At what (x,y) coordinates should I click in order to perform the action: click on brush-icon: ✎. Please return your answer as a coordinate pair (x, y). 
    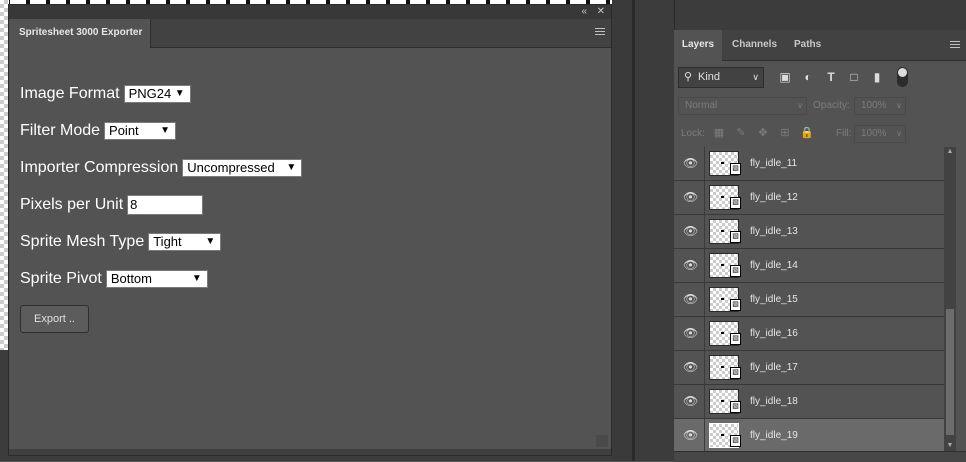
    Looking at the image, I should click on (741, 133).